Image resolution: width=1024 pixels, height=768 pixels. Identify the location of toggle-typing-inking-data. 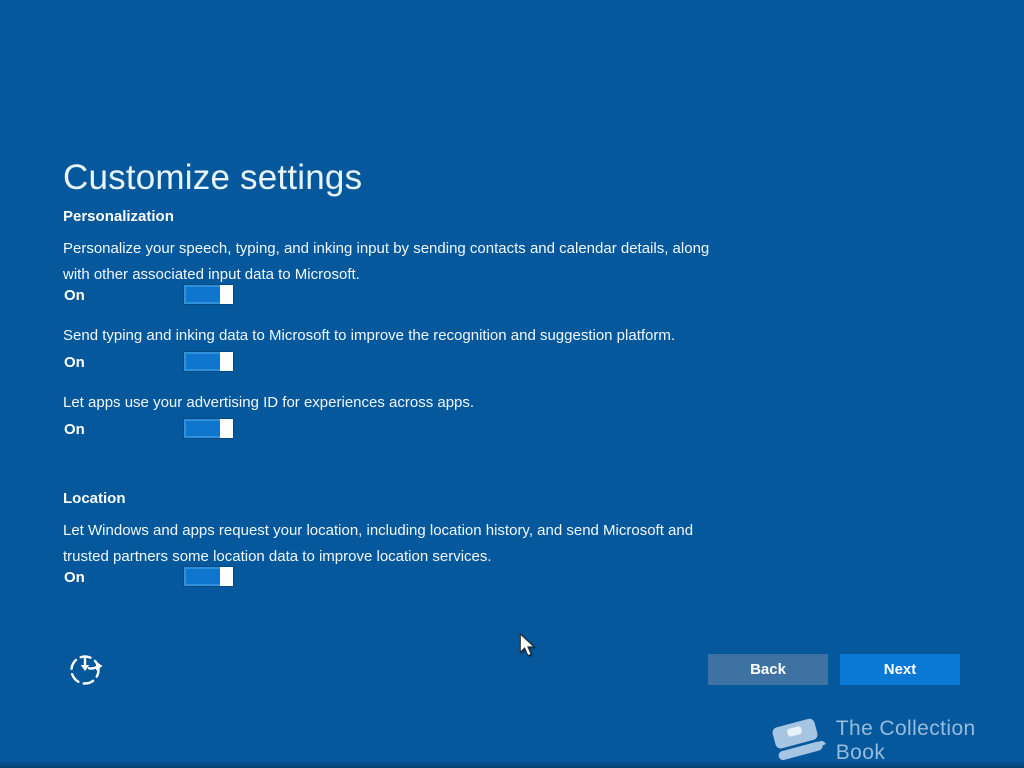
(208, 361).